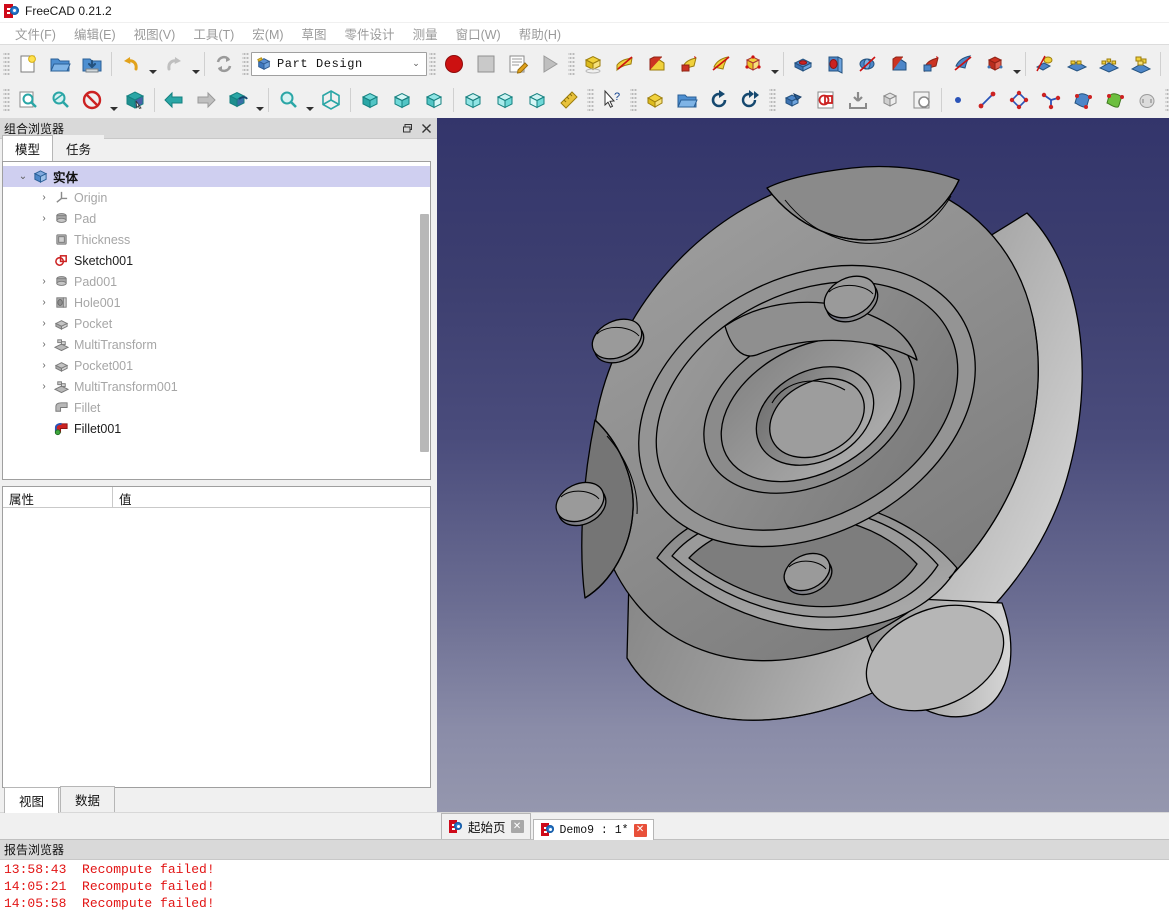  Describe the element at coordinates (505, 100) in the screenshot. I see `view-bottom-button` at that location.